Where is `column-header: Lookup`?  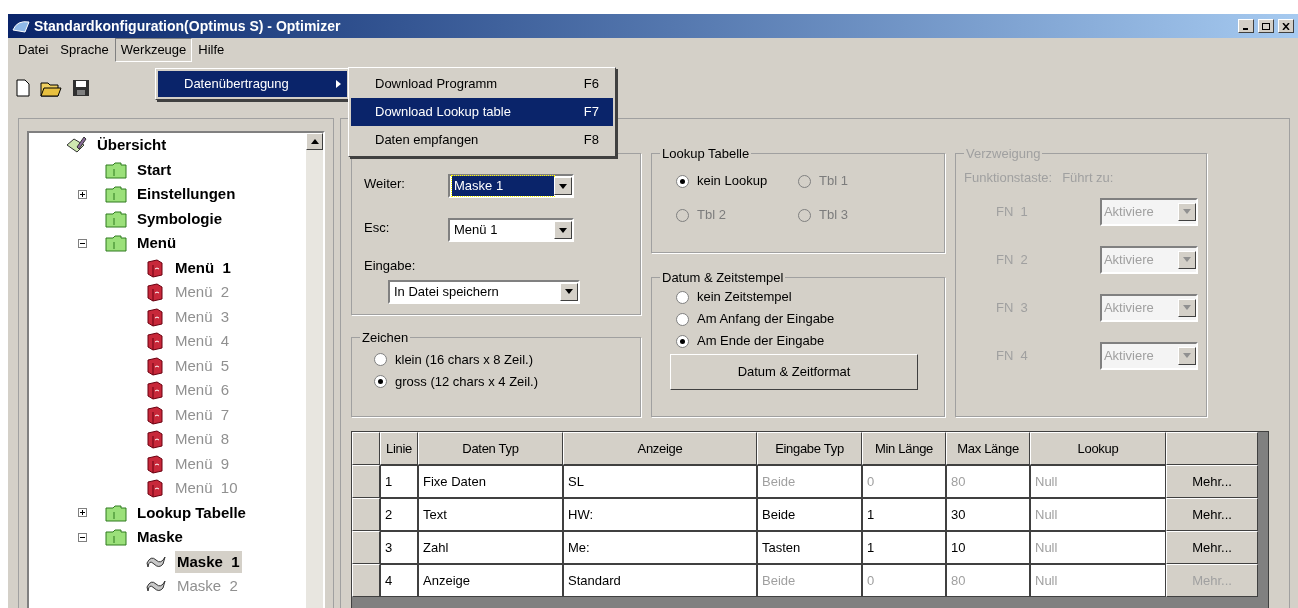
column-header: Lookup is located at coordinates (1098, 448).